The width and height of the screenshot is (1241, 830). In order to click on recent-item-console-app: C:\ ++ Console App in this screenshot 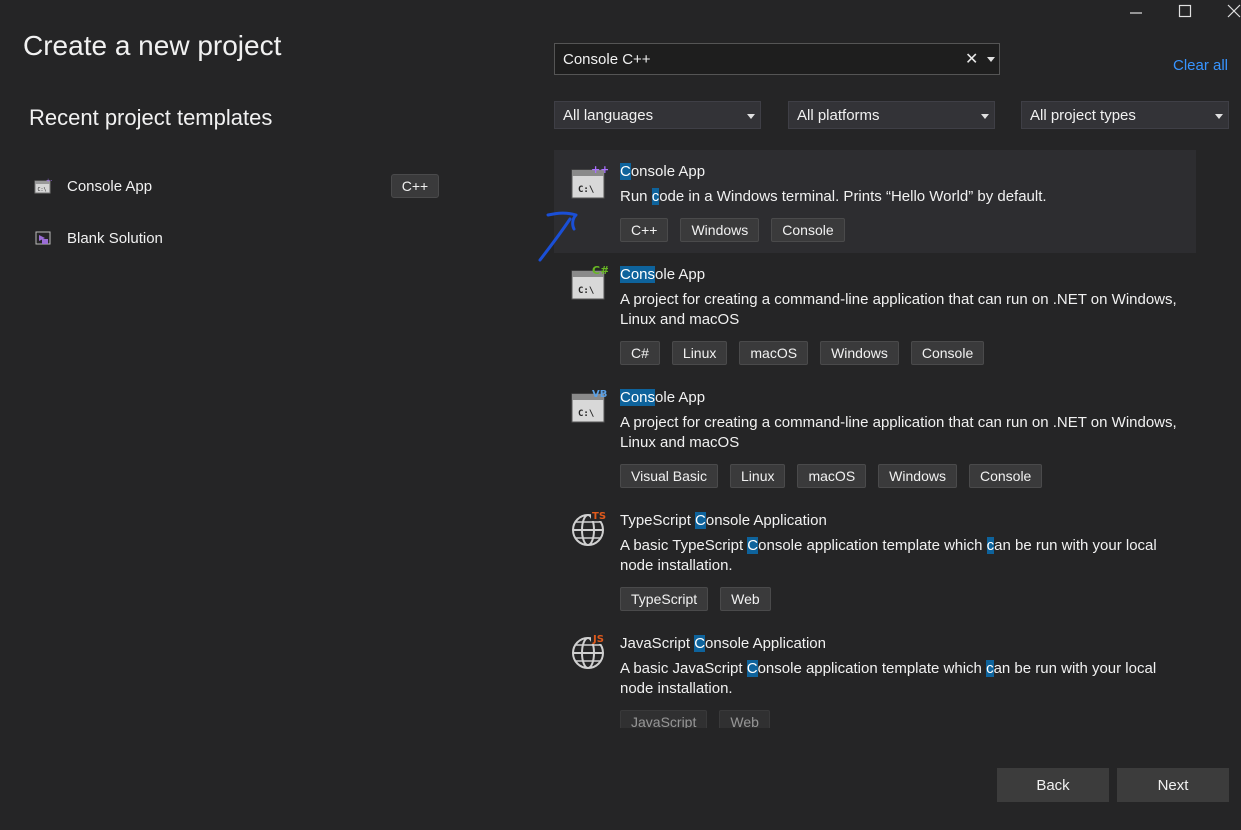, I will do `click(238, 186)`.